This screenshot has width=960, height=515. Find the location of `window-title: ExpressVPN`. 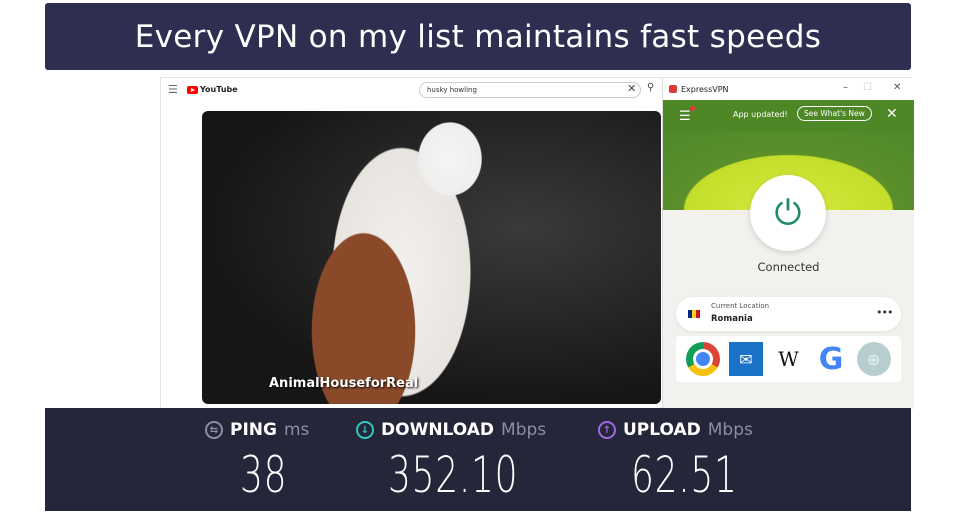

window-title: ExpressVPN is located at coordinates (705, 89).